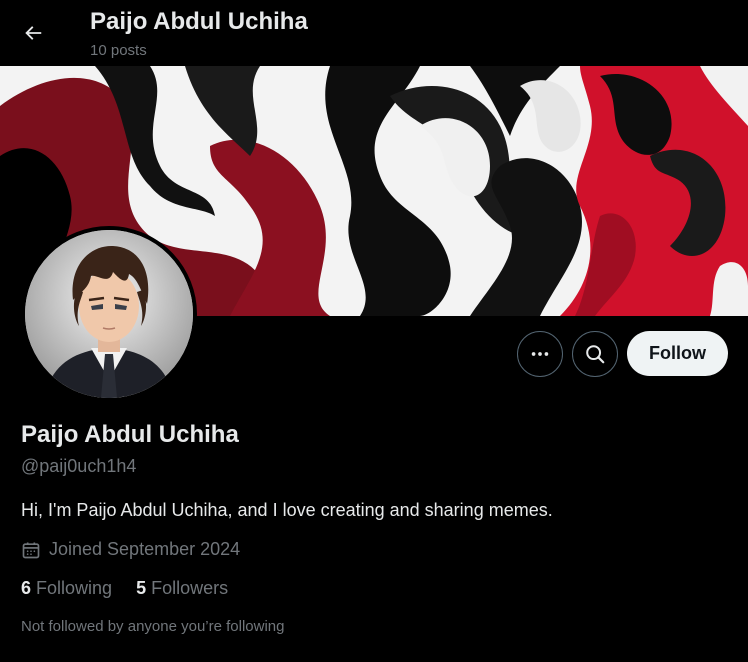  I want to click on arrow-left-icon, so click(33, 33).